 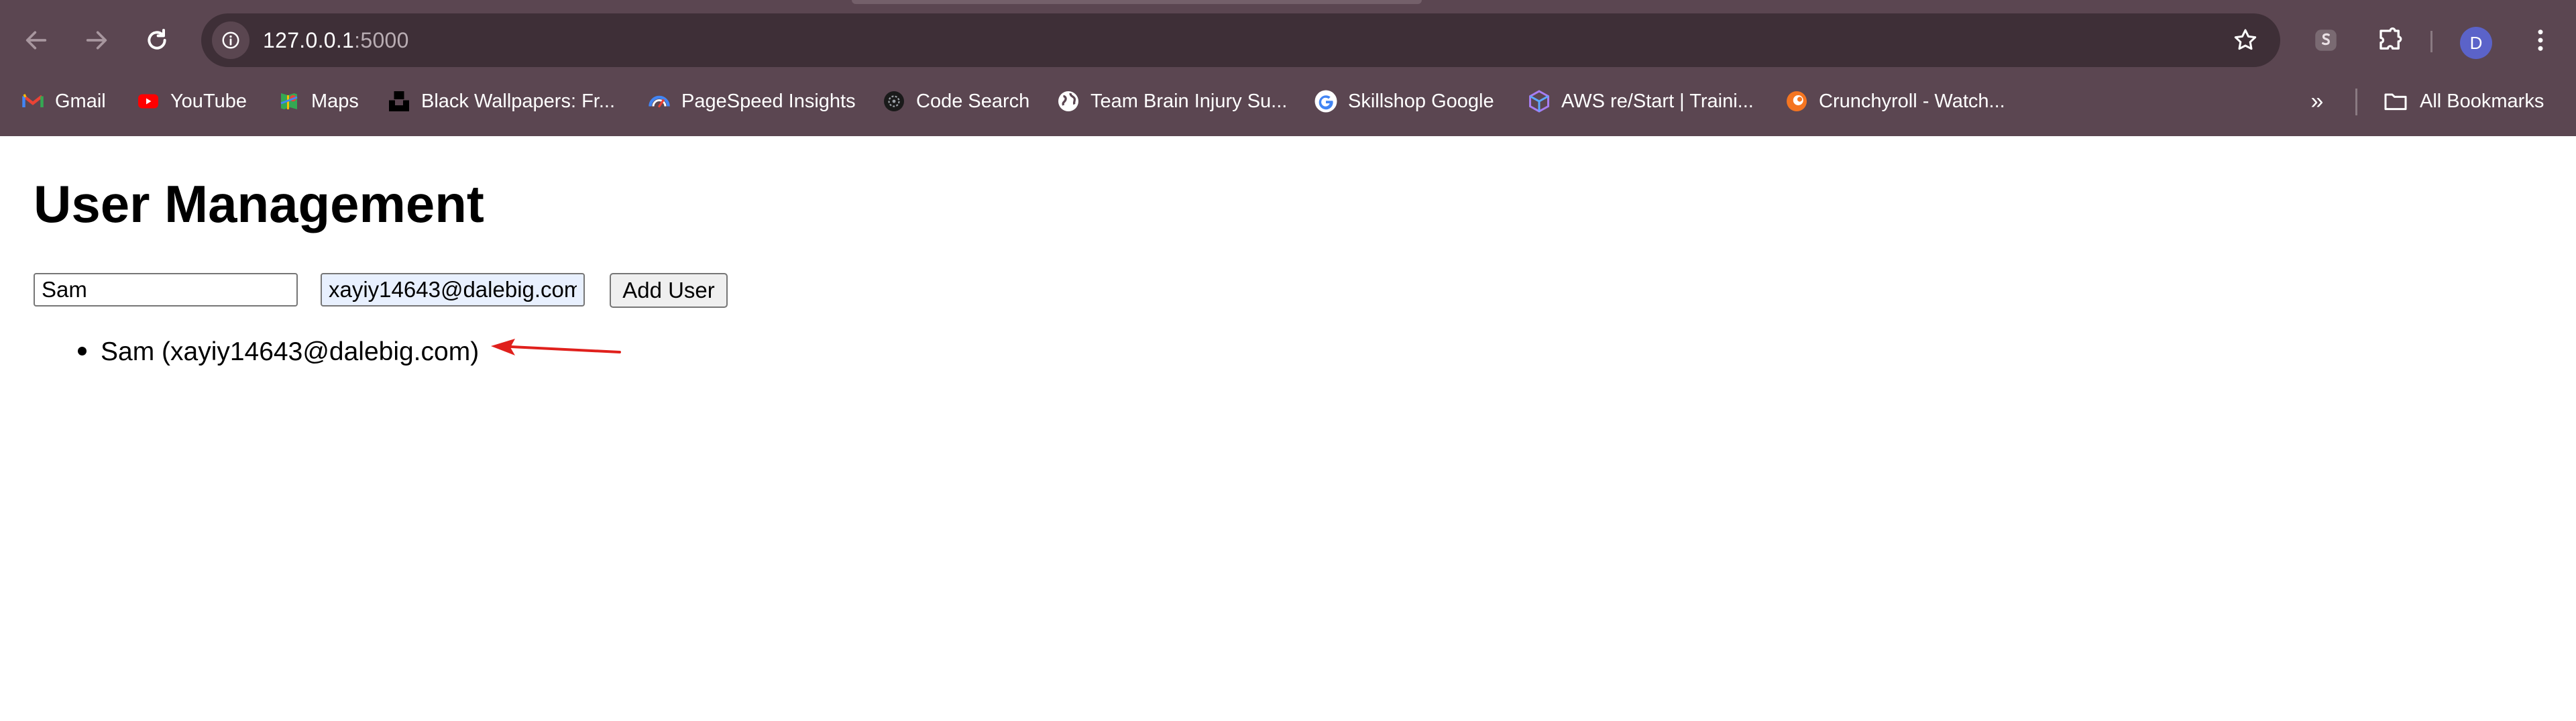 I want to click on all-bookmarks-button: All Bookmarks, so click(x=2463, y=101).